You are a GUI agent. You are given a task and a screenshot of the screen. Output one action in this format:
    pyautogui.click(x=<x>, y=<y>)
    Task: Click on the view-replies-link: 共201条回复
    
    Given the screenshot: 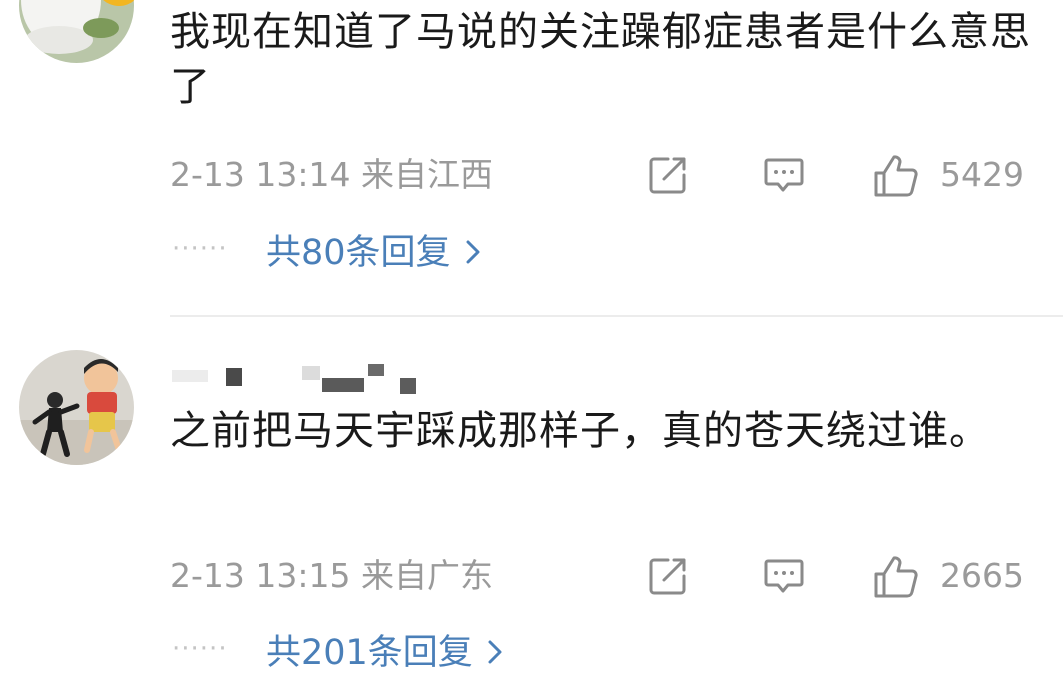 What is the action you would take?
    pyautogui.click(x=384, y=653)
    